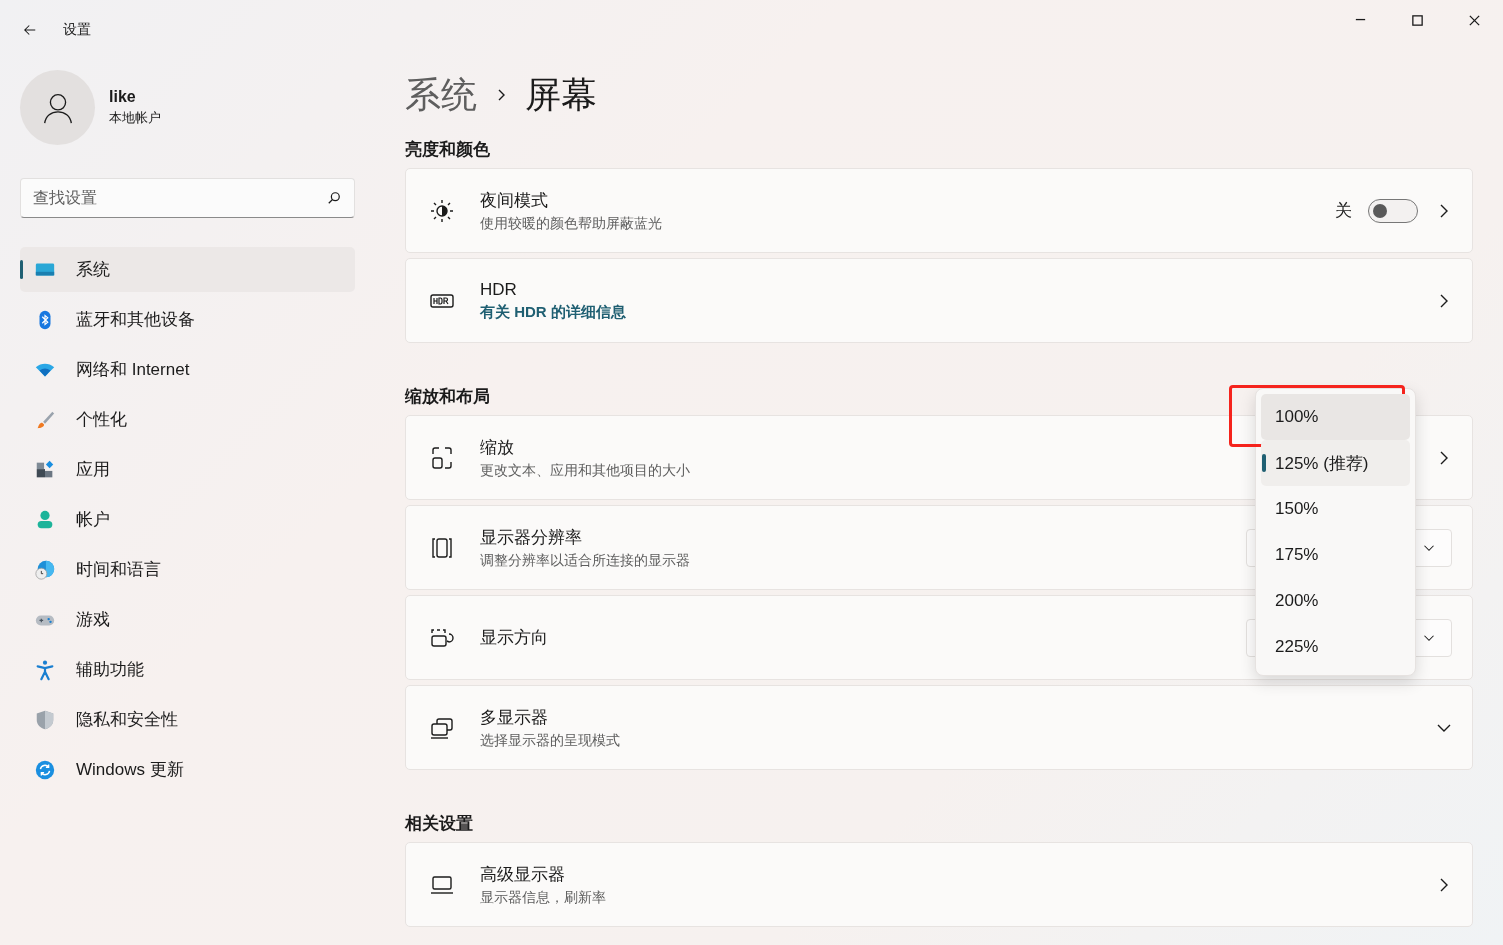  What do you see at coordinates (585, 560) in the screenshot?
I see `setting-description: 调整分辨率以适合所连接的显示器` at bounding box center [585, 560].